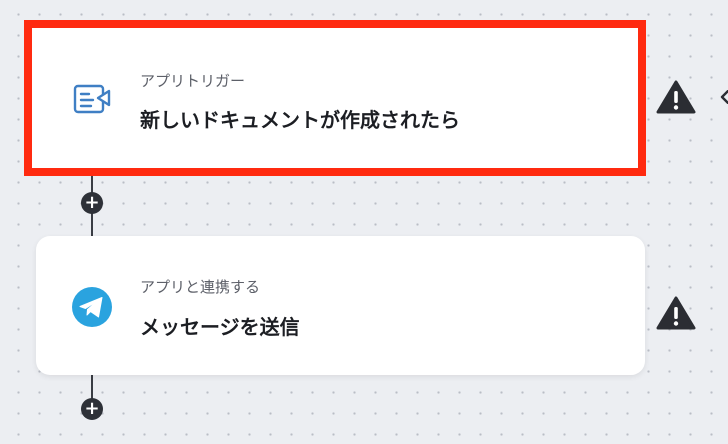  Describe the element at coordinates (92, 99) in the screenshot. I see `document-trigger-icon` at that location.